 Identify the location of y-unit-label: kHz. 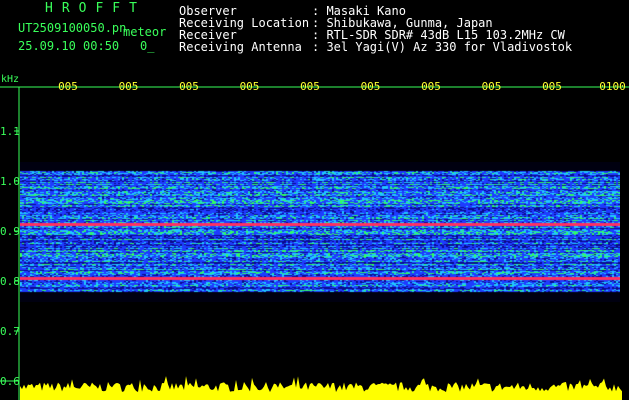
(10, 79).